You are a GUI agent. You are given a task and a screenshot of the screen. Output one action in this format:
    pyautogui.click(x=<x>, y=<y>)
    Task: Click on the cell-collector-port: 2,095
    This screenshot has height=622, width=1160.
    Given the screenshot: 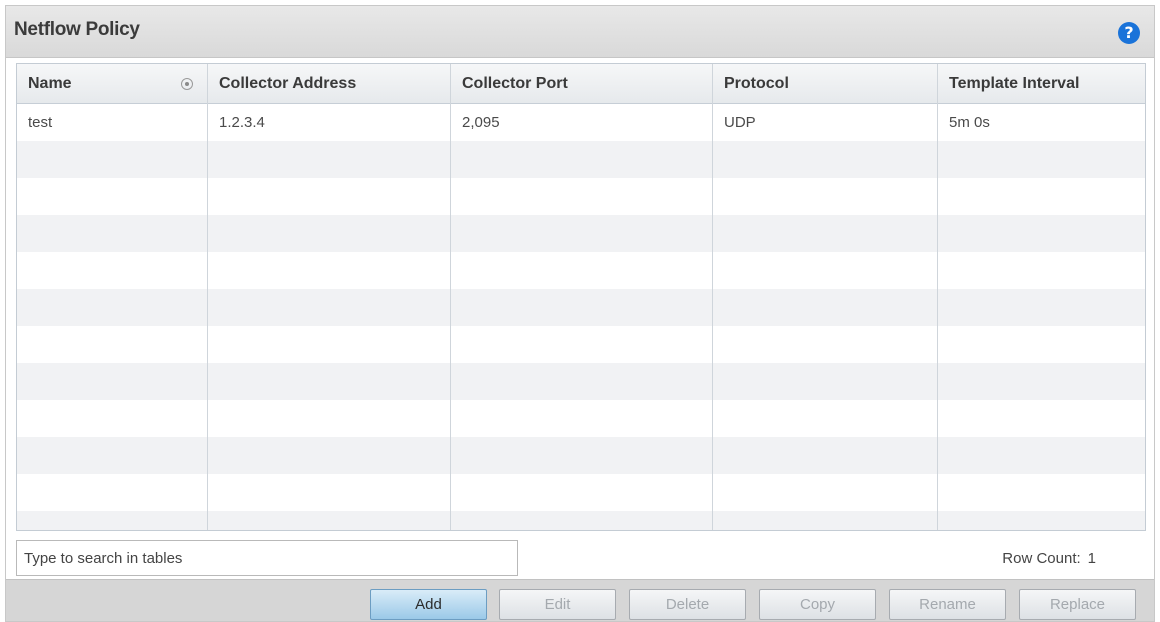 What is the action you would take?
    pyautogui.click(x=582, y=122)
    